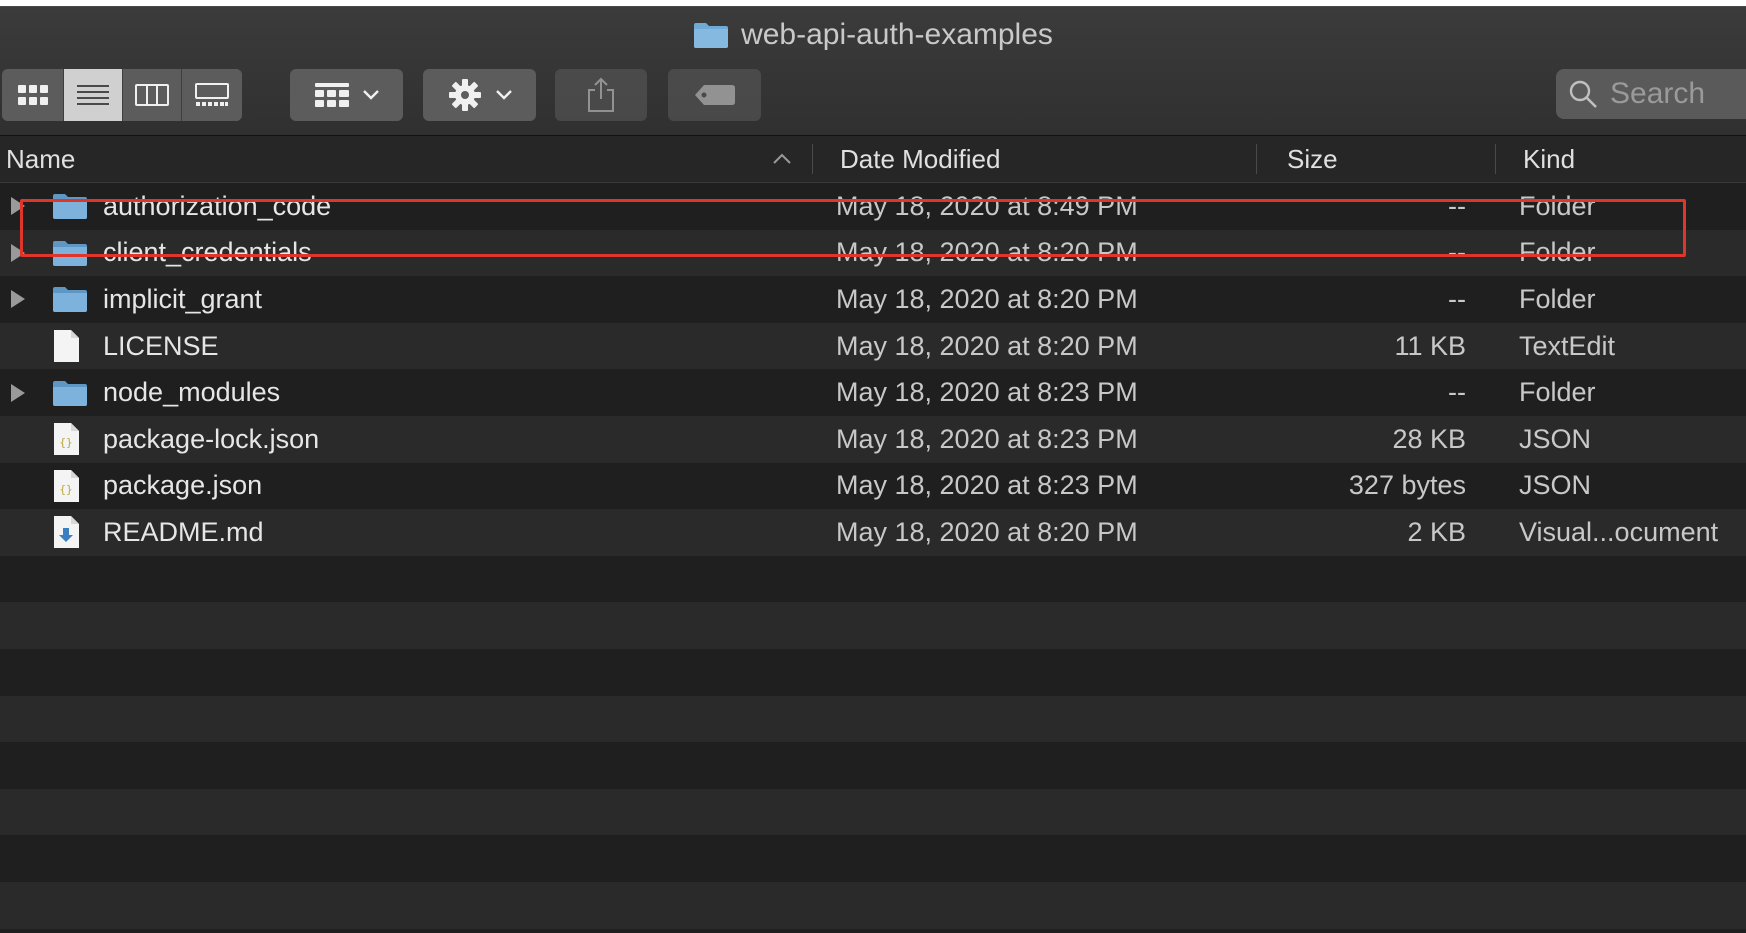  I want to click on file-kind: JSON, so click(1555, 438).